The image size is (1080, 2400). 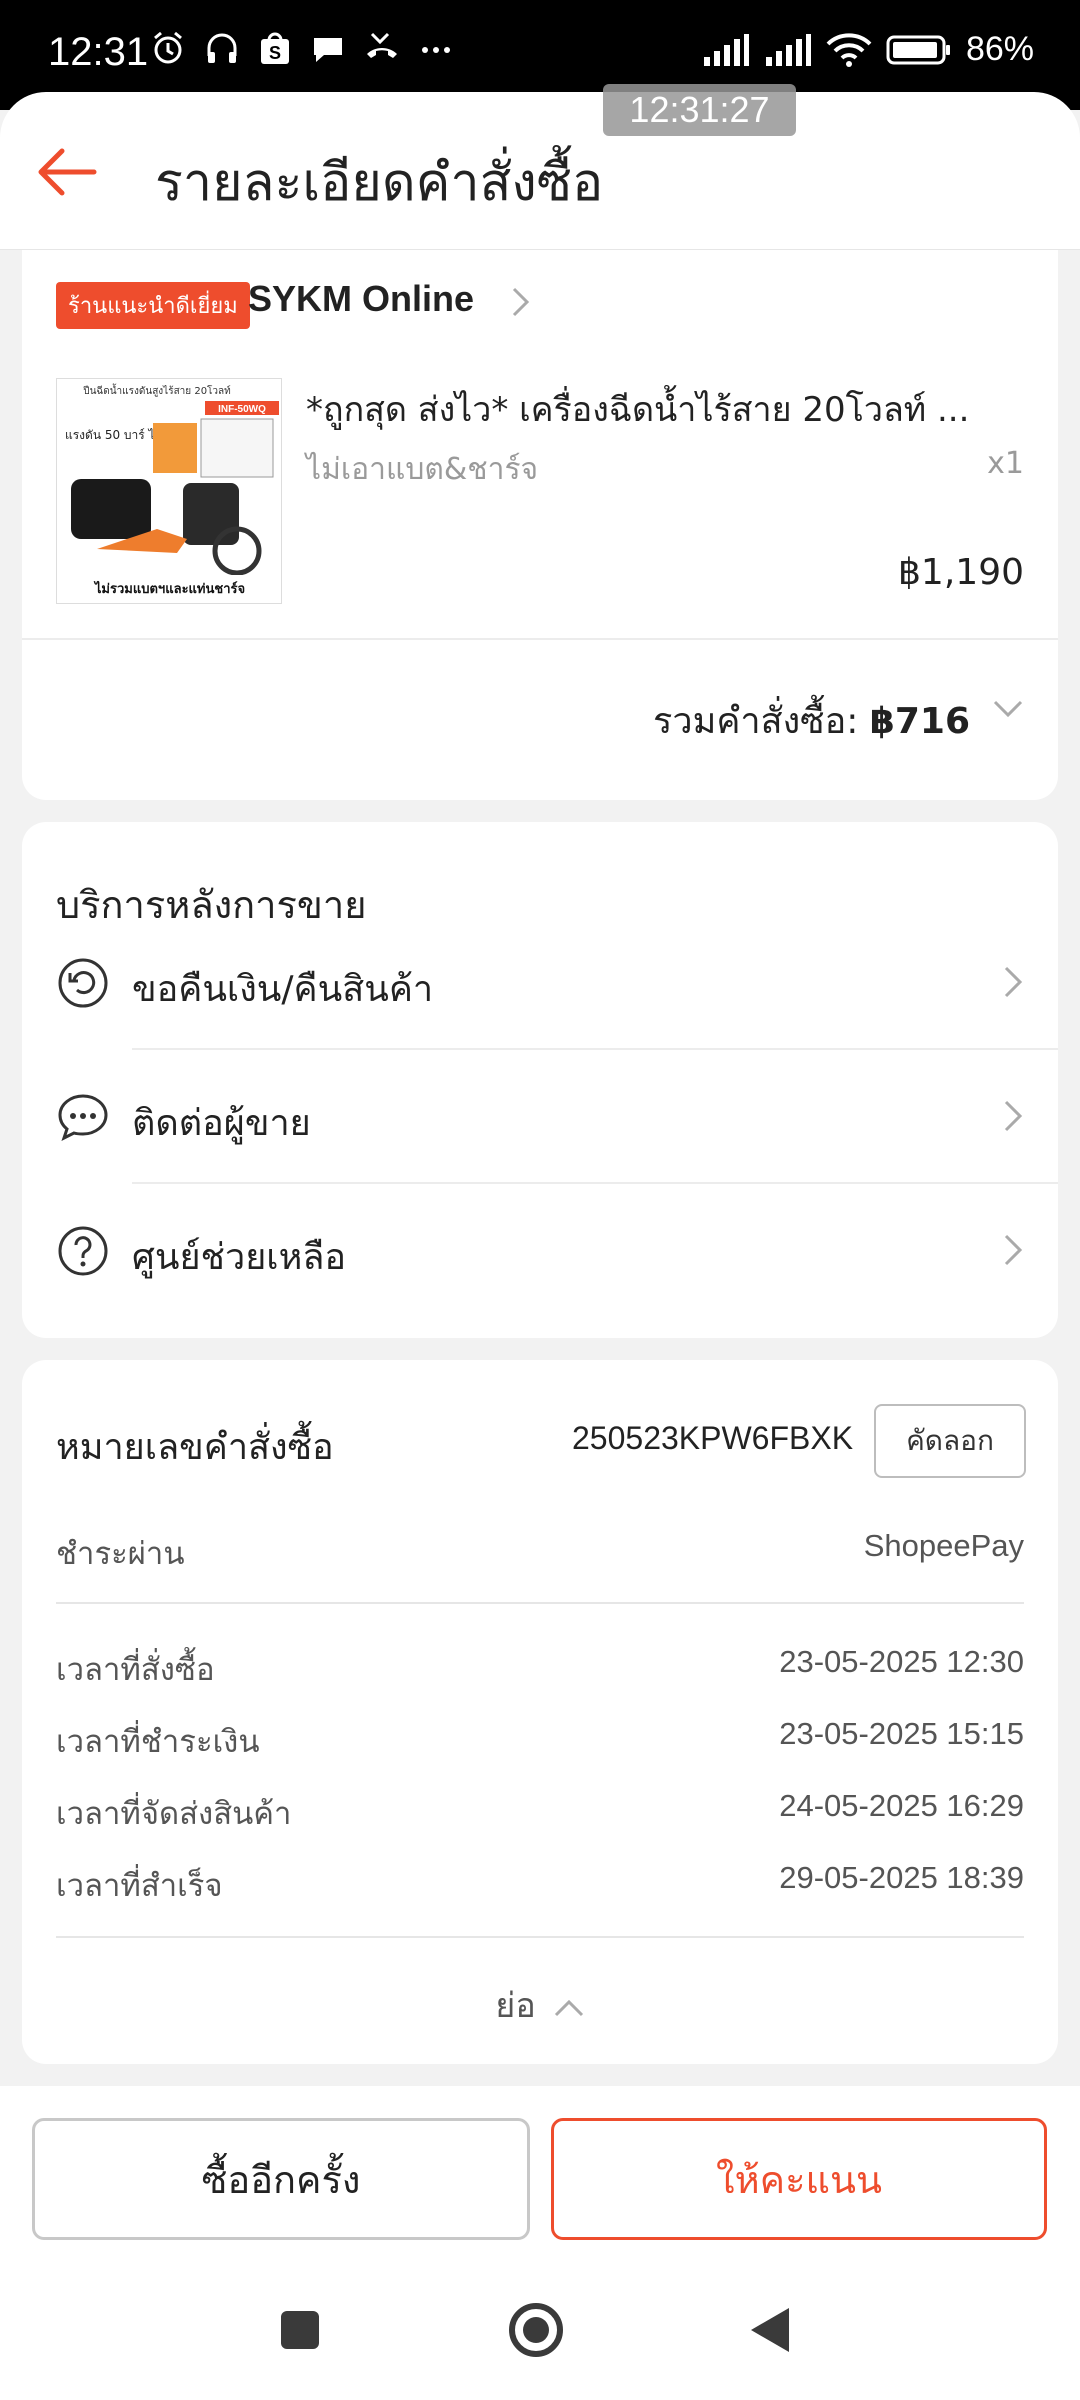 I want to click on status-system-icons: 86%, so click(x=868, y=49).